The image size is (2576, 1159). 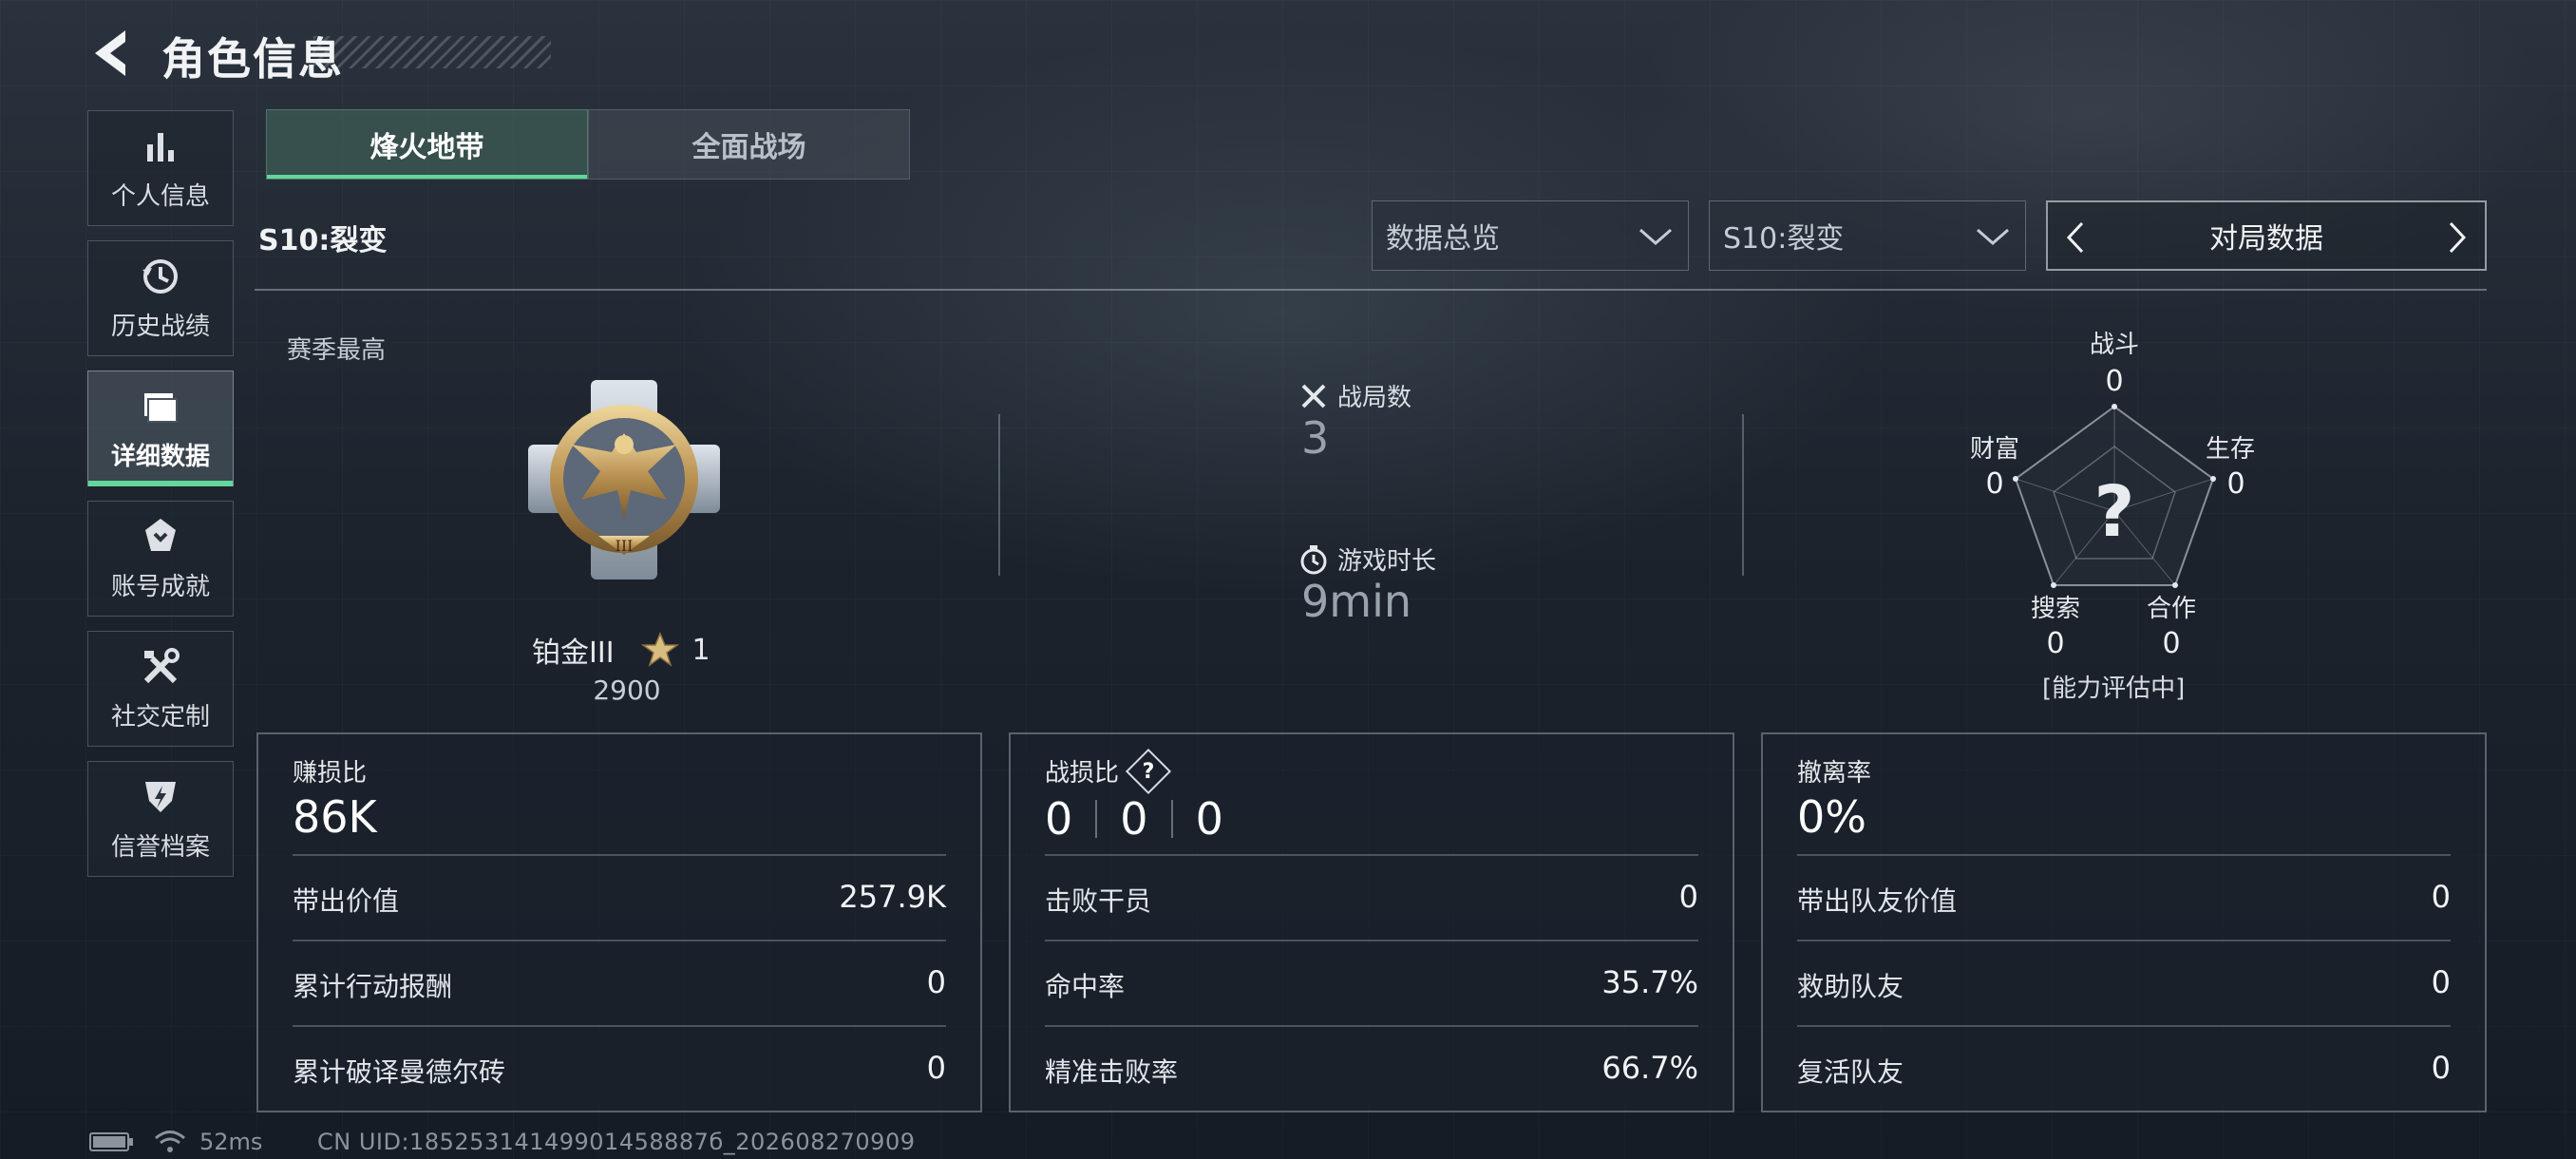 I want to click on credit-shield-icon, so click(x=160, y=797).